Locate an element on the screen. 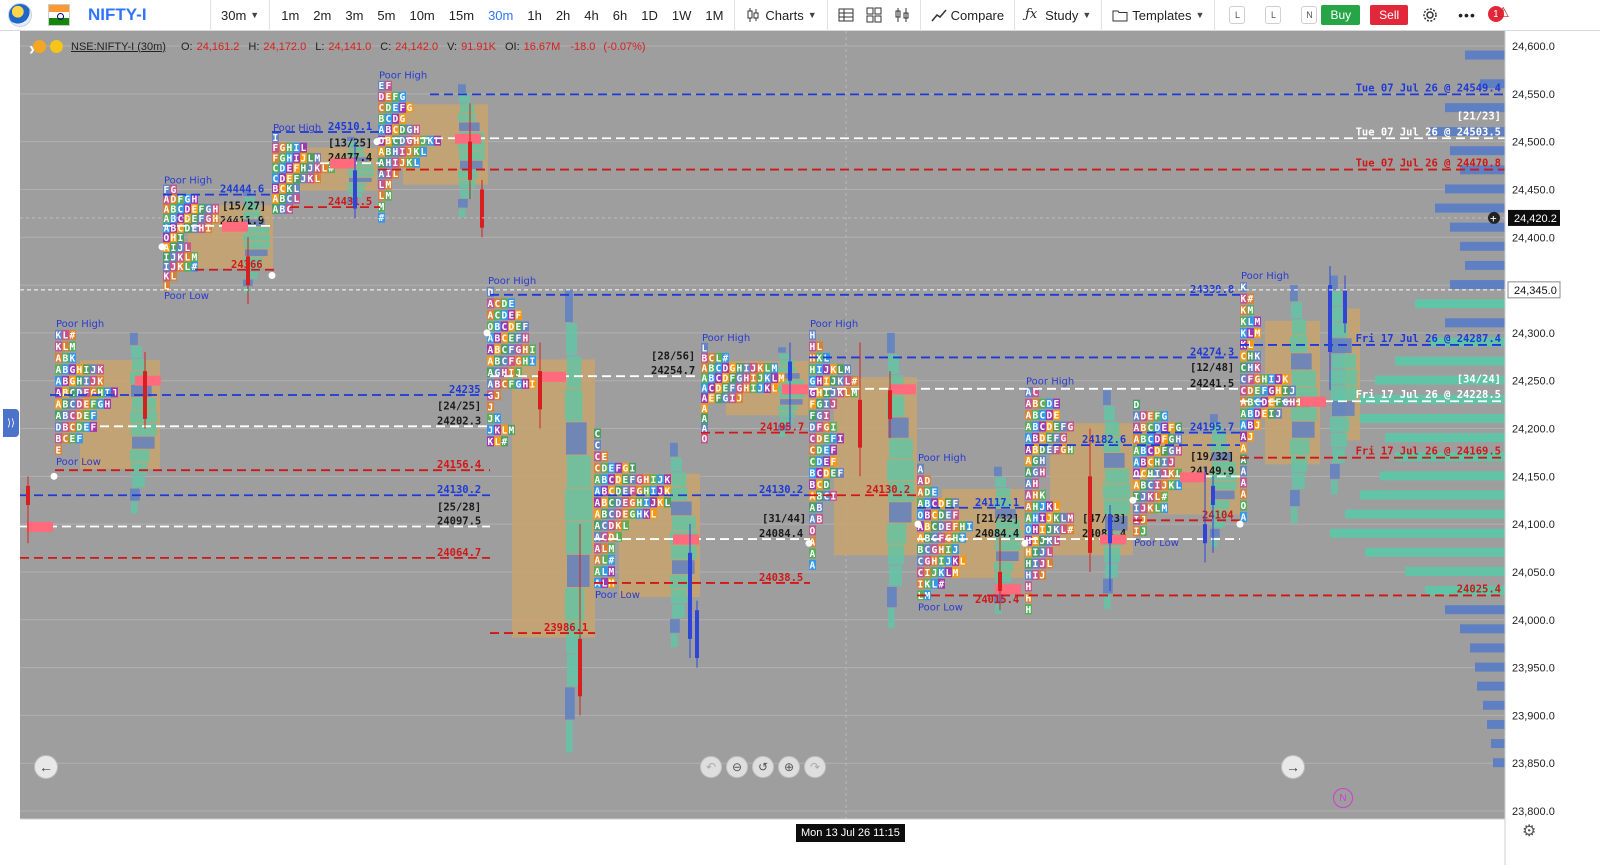  interval-4h: 4h is located at coordinates (591, 15).